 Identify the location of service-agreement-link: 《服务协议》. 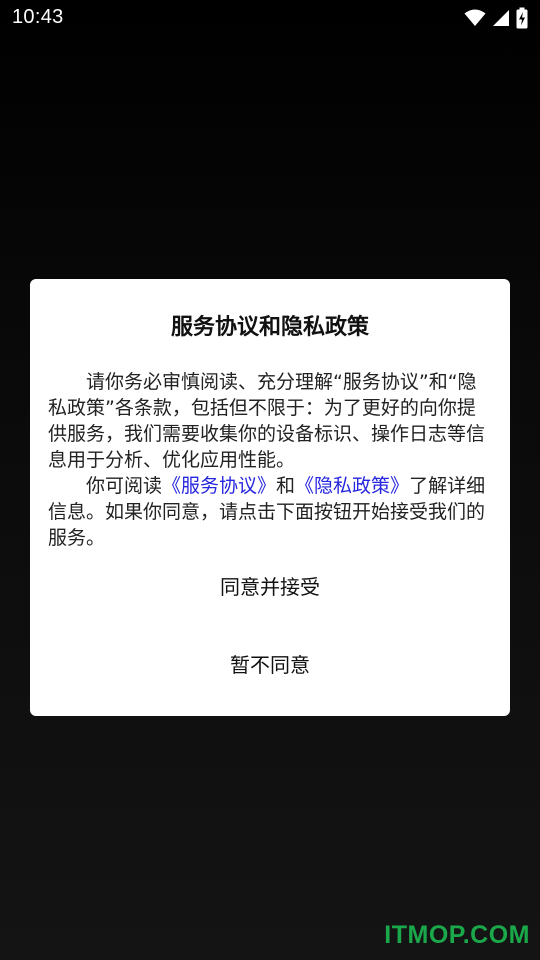
(219, 486).